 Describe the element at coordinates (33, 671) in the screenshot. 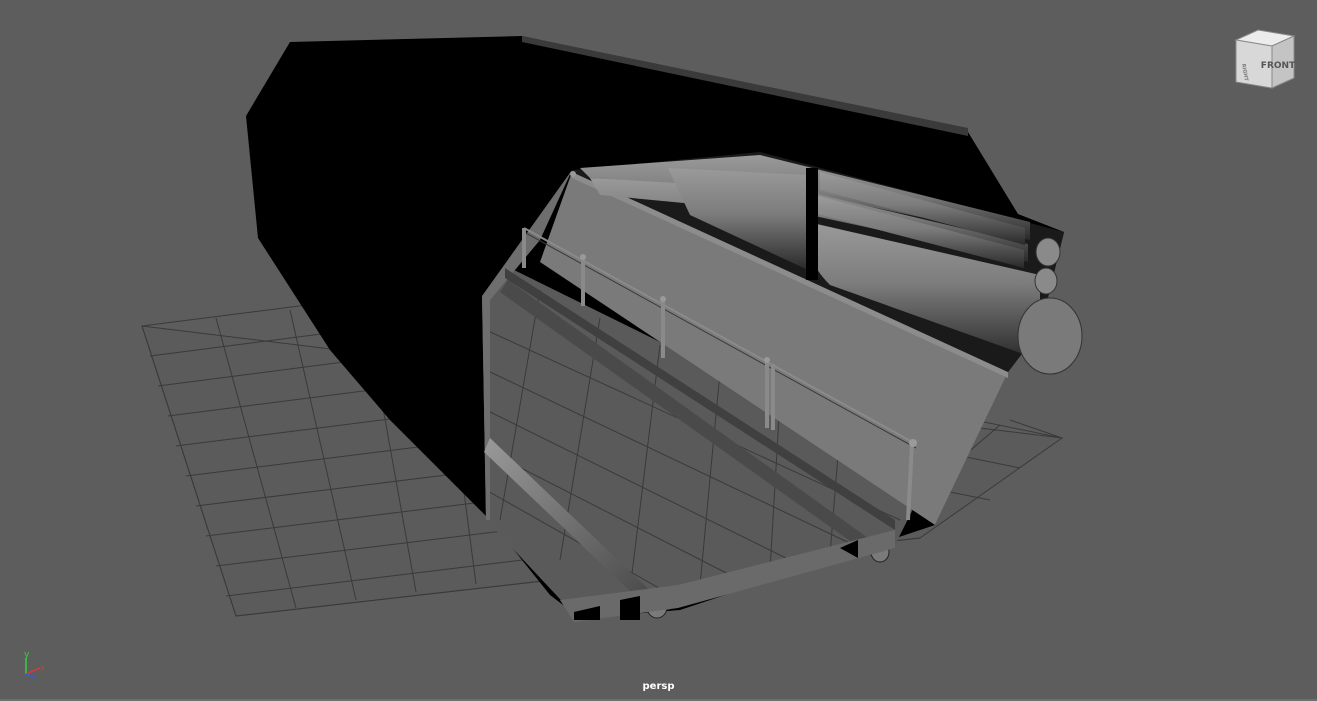

I see `x-axis-line` at that location.